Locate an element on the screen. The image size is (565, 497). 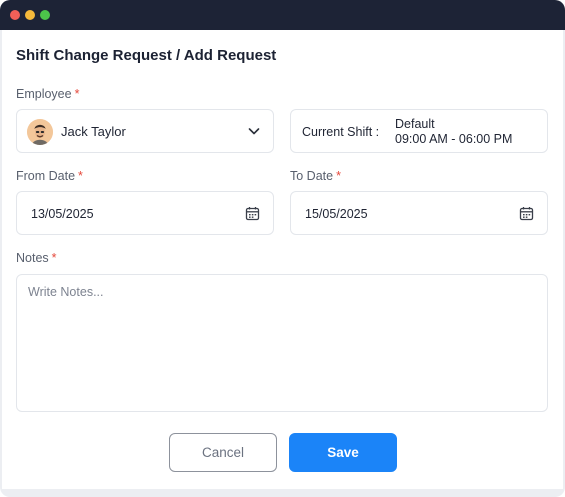
chevron-down-icon is located at coordinates (254, 131).